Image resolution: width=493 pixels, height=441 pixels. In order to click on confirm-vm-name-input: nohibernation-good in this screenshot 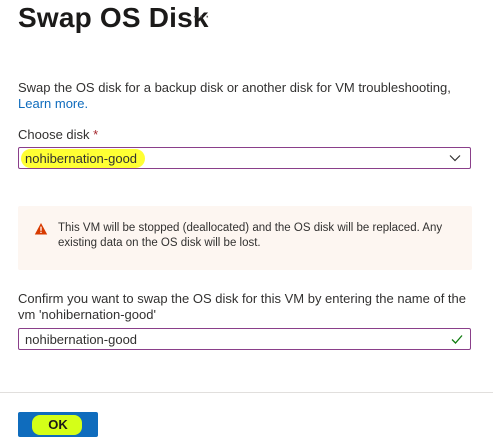, I will do `click(244, 339)`.